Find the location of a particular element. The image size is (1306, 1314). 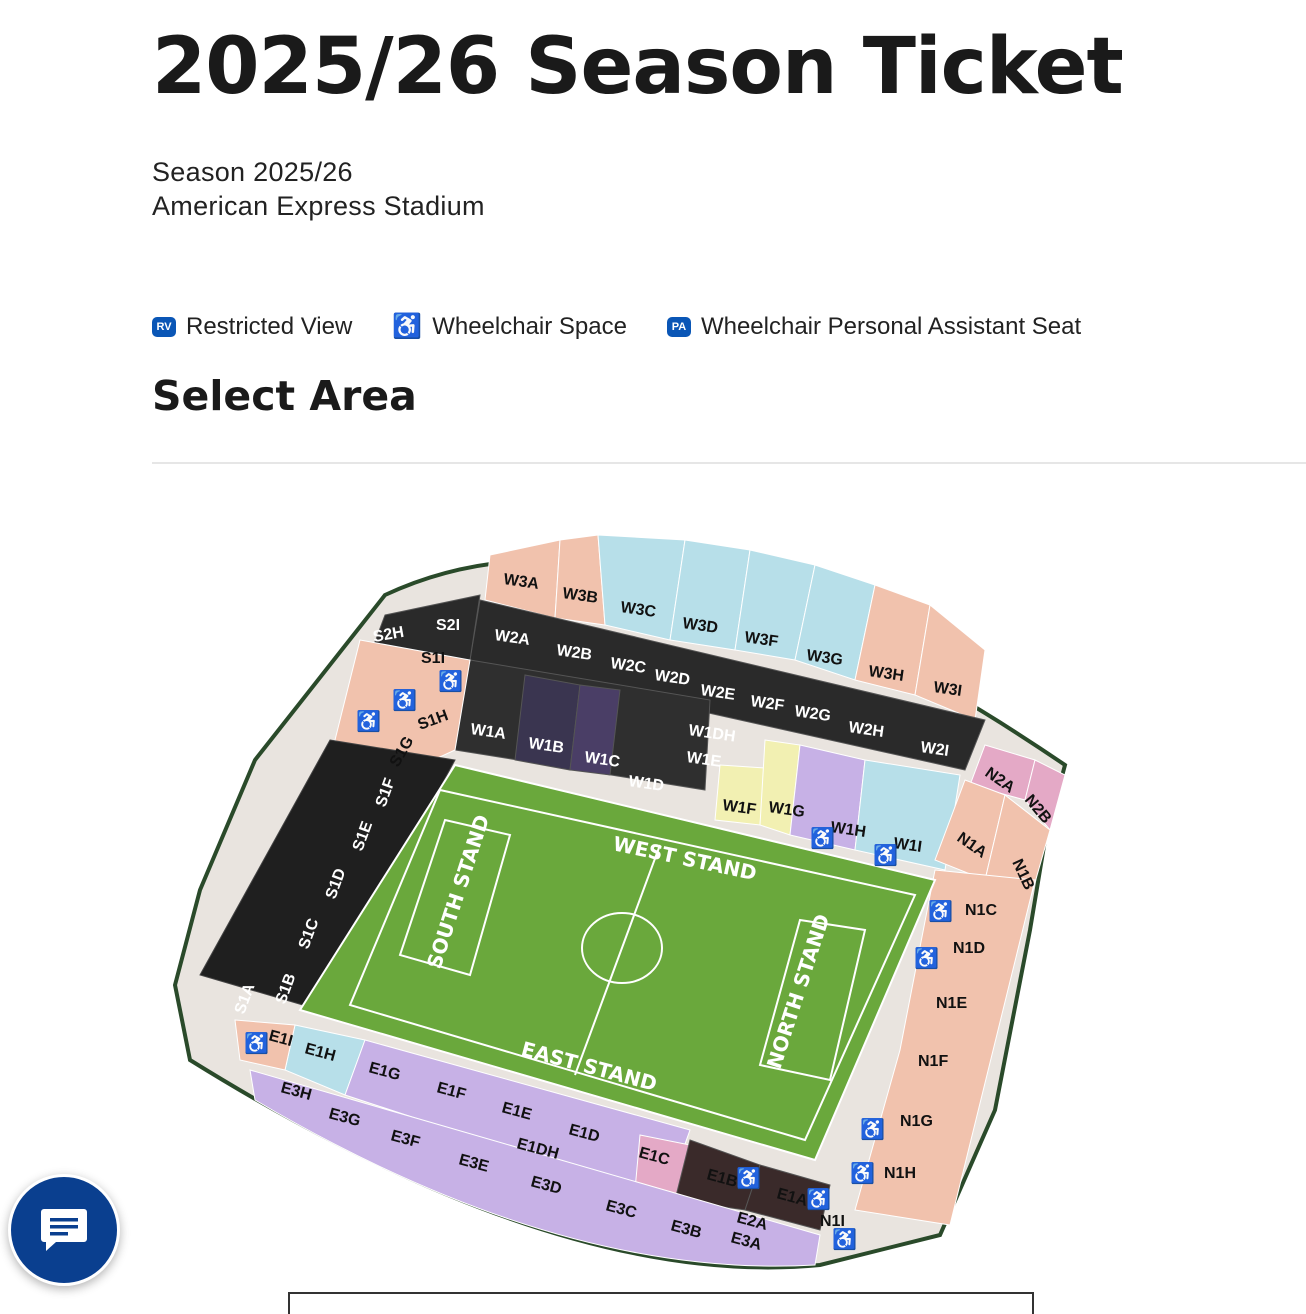

chat-icon is located at coordinates (64, 1230).